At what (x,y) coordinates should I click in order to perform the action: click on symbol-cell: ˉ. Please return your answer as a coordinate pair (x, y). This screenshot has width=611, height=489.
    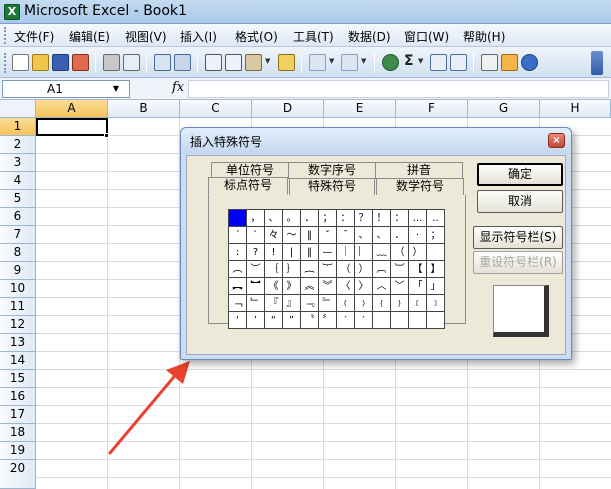
    Looking at the image, I should click on (345, 235).